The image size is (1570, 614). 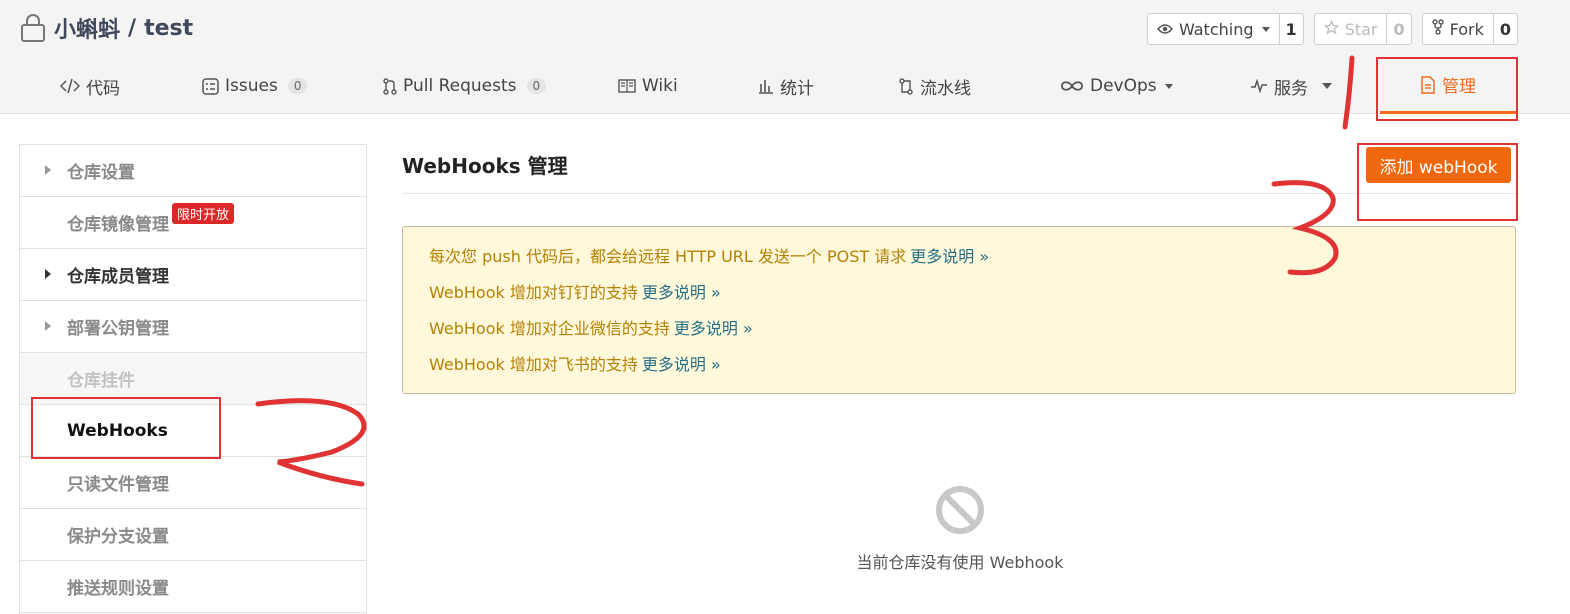 I want to click on star-label: Star, so click(x=1361, y=29).